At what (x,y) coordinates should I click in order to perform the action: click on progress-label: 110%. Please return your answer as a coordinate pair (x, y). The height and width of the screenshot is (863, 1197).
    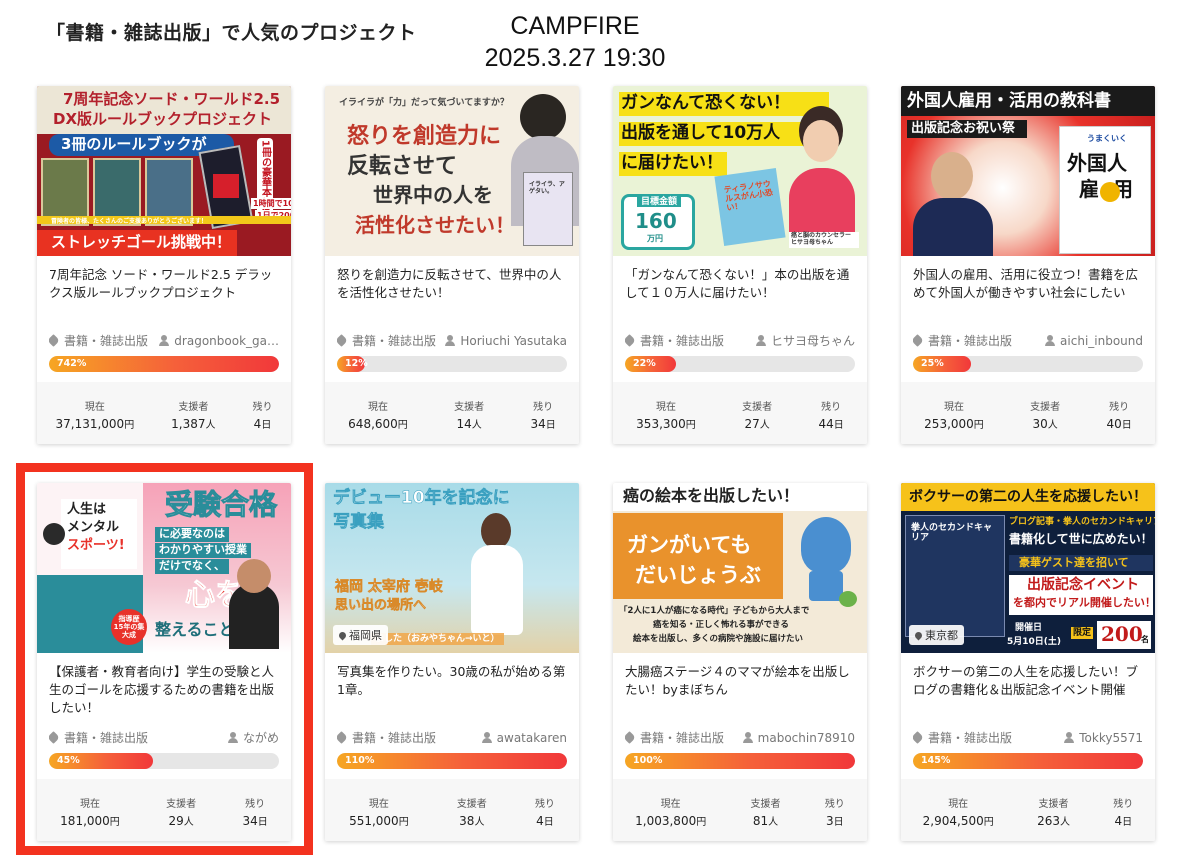
    Looking at the image, I should click on (360, 760).